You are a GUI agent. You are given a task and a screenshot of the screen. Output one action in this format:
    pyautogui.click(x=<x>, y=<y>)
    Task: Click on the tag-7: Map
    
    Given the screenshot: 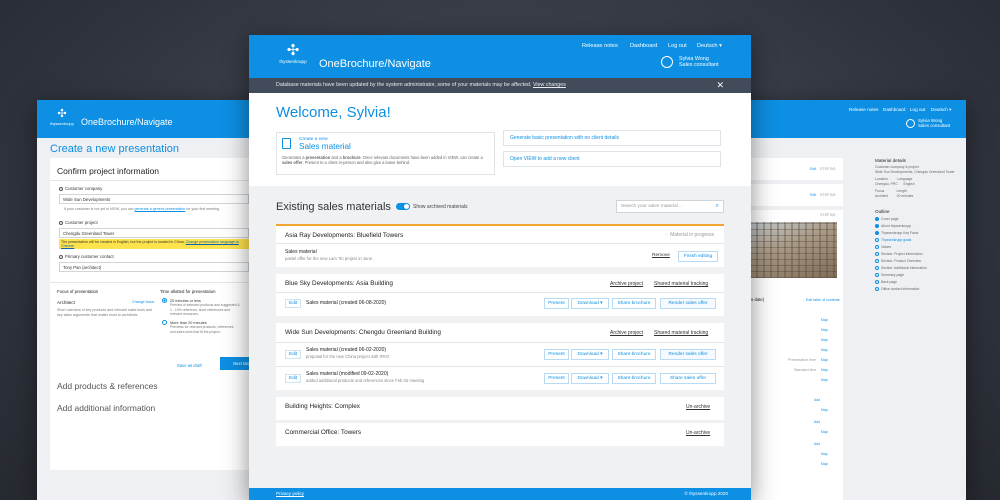 What is the action you would take?
    pyautogui.click(x=824, y=370)
    